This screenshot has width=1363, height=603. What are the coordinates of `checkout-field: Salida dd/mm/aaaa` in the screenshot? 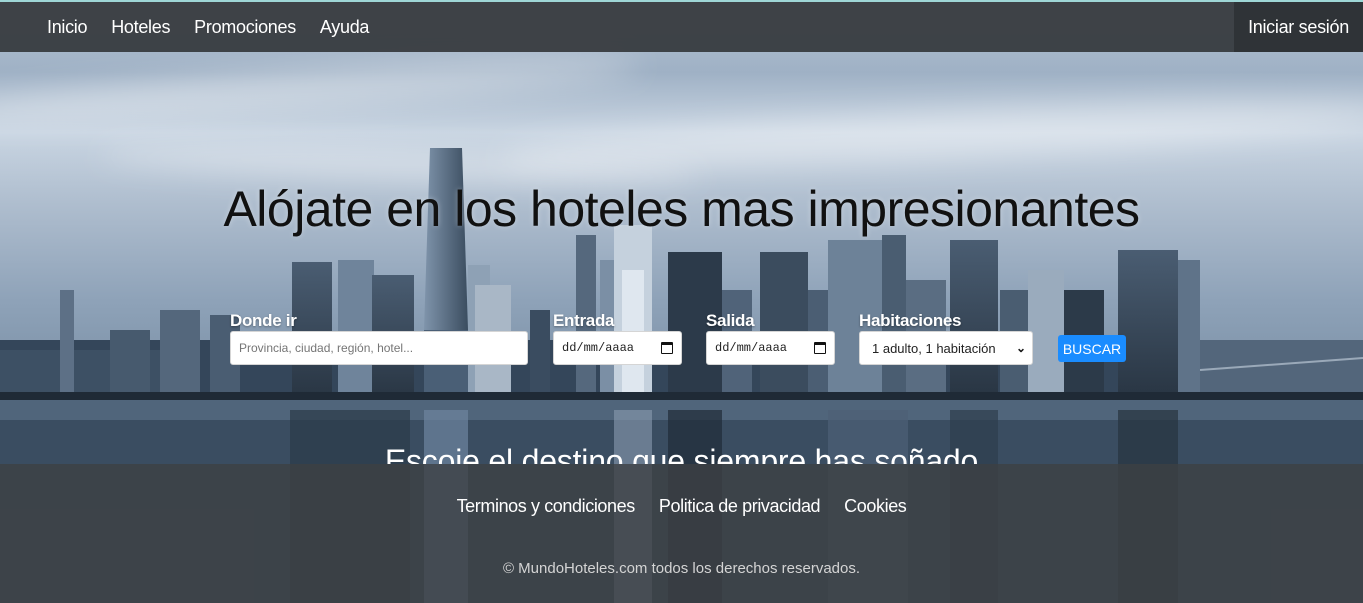 It's located at (770, 338).